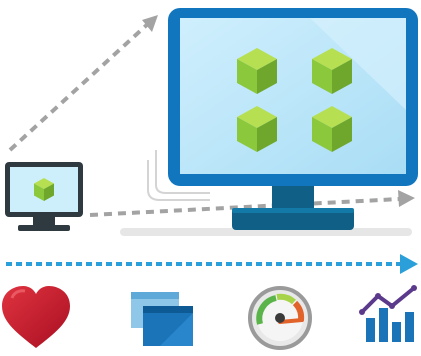 This screenshot has height=356, width=421. Describe the element at coordinates (162, 319) in the screenshot. I see `windows-icon` at that location.